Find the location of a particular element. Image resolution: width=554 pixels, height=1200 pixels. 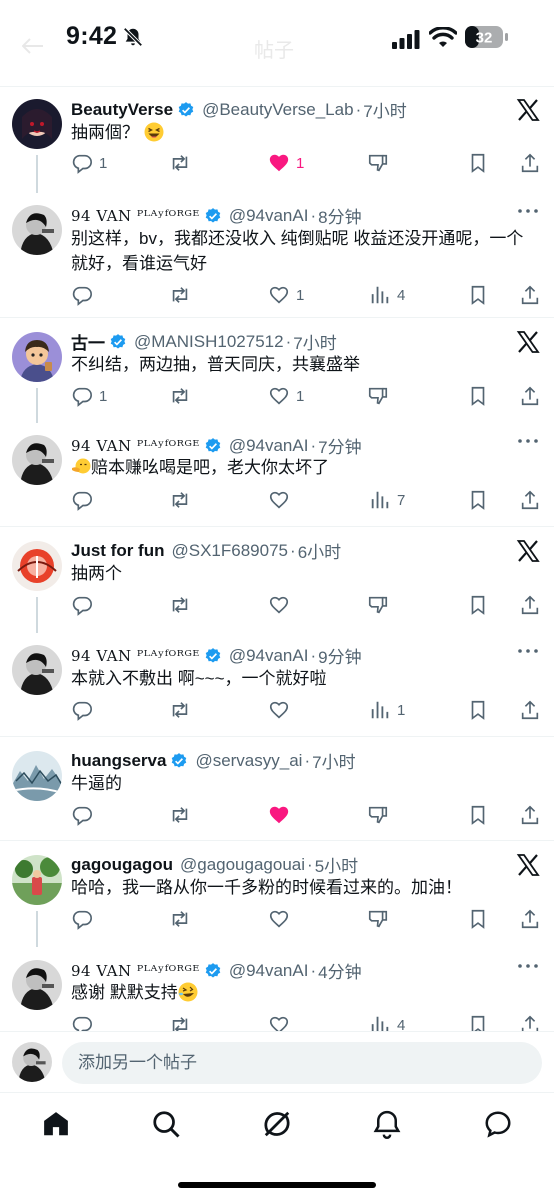

handle: @servasyy_ai is located at coordinates (248, 761).